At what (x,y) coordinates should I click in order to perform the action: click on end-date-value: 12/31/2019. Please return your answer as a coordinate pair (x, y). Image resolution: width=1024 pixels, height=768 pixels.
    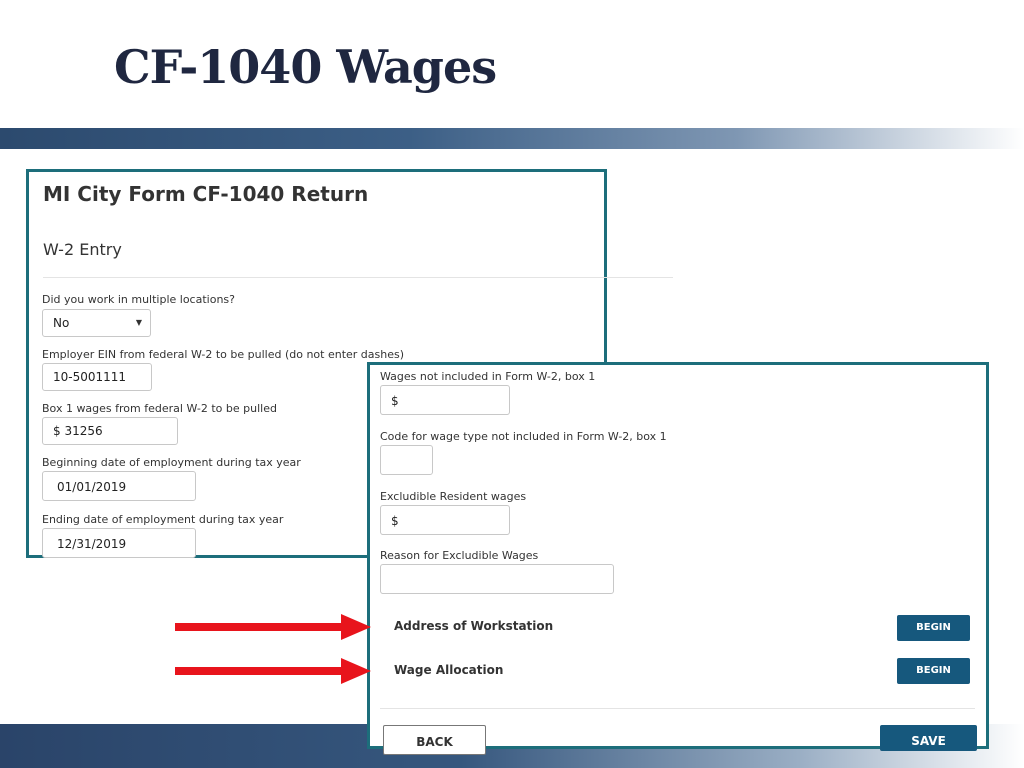
    Looking at the image, I should click on (92, 544).